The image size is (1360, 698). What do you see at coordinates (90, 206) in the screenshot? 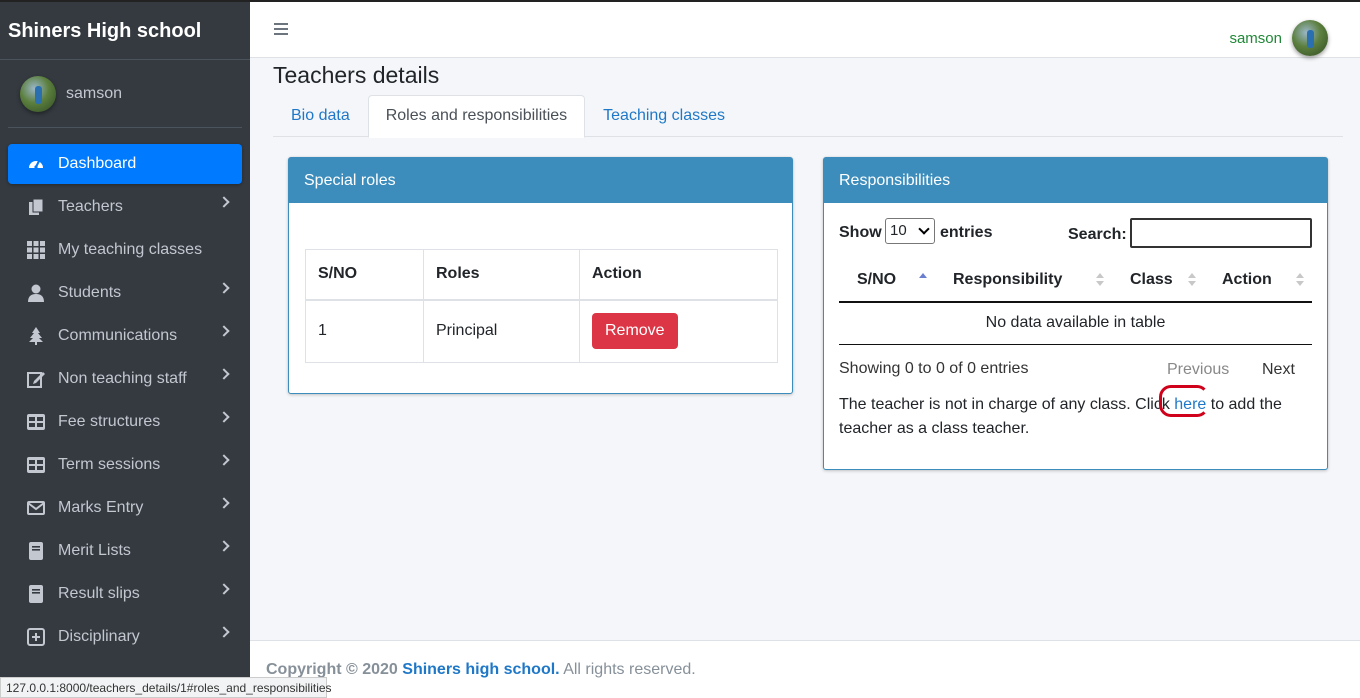
I see `sidebar-item-label: Teachers` at bounding box center [90, 206].